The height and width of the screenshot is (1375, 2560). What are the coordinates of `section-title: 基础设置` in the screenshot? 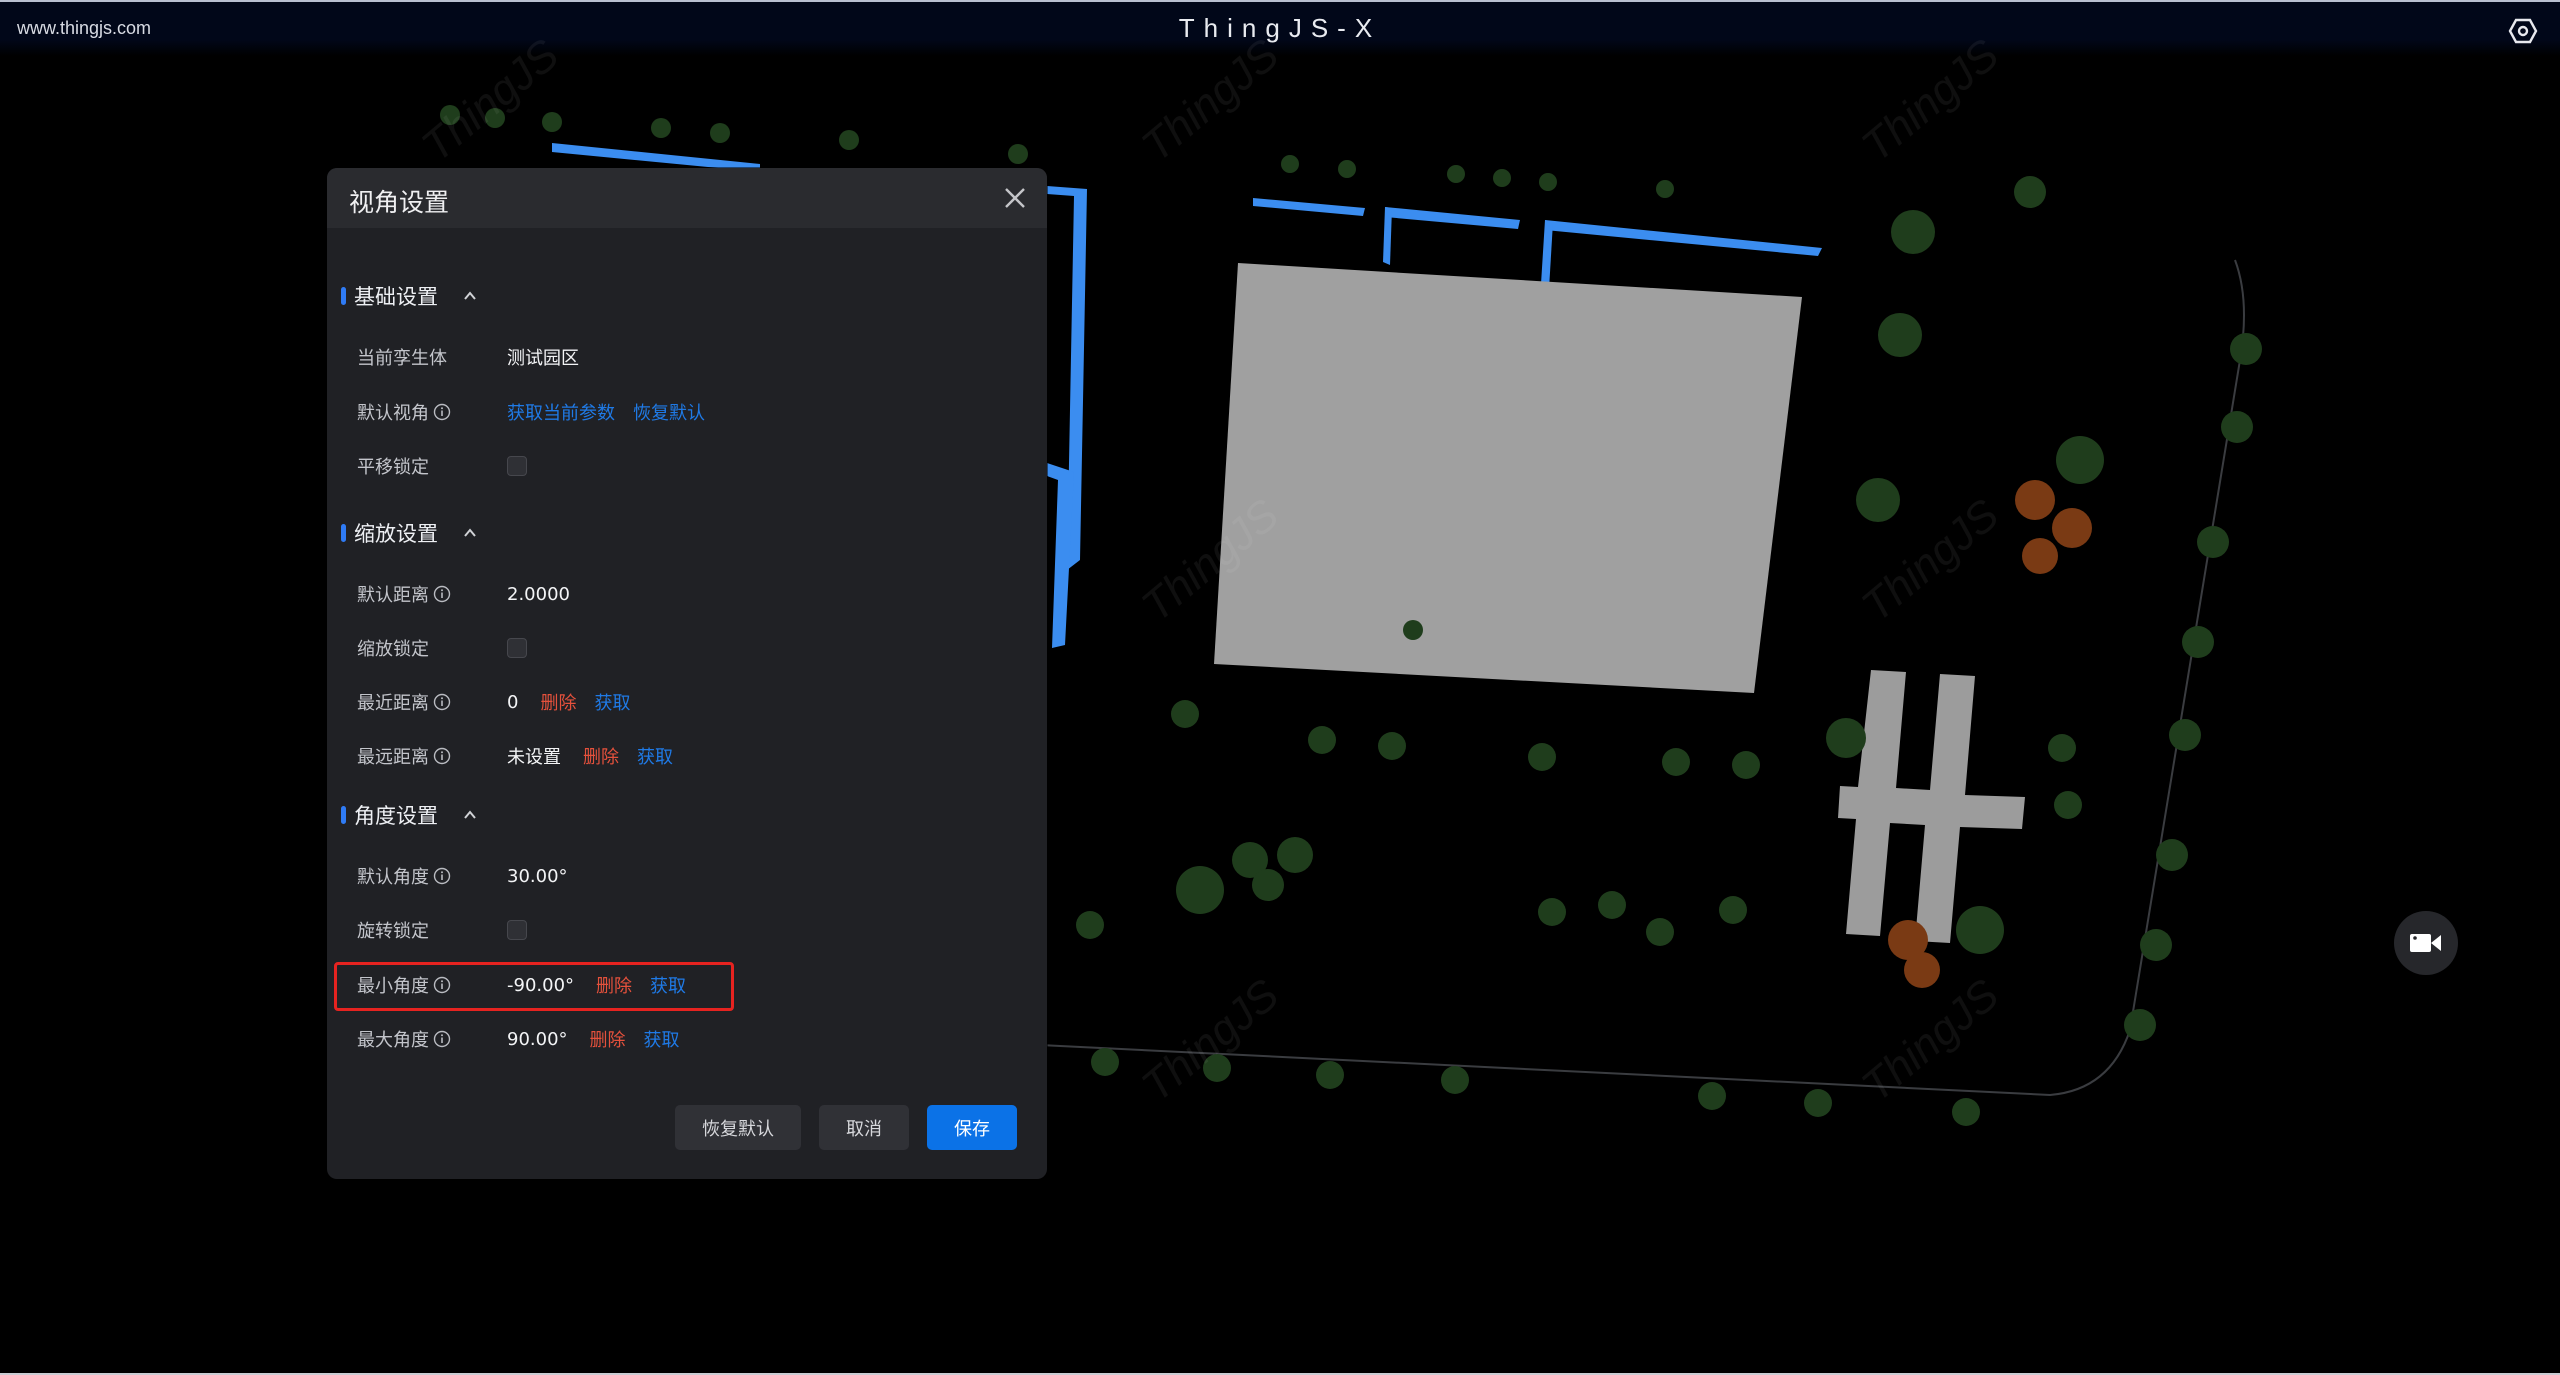 It's located at (396, 297).